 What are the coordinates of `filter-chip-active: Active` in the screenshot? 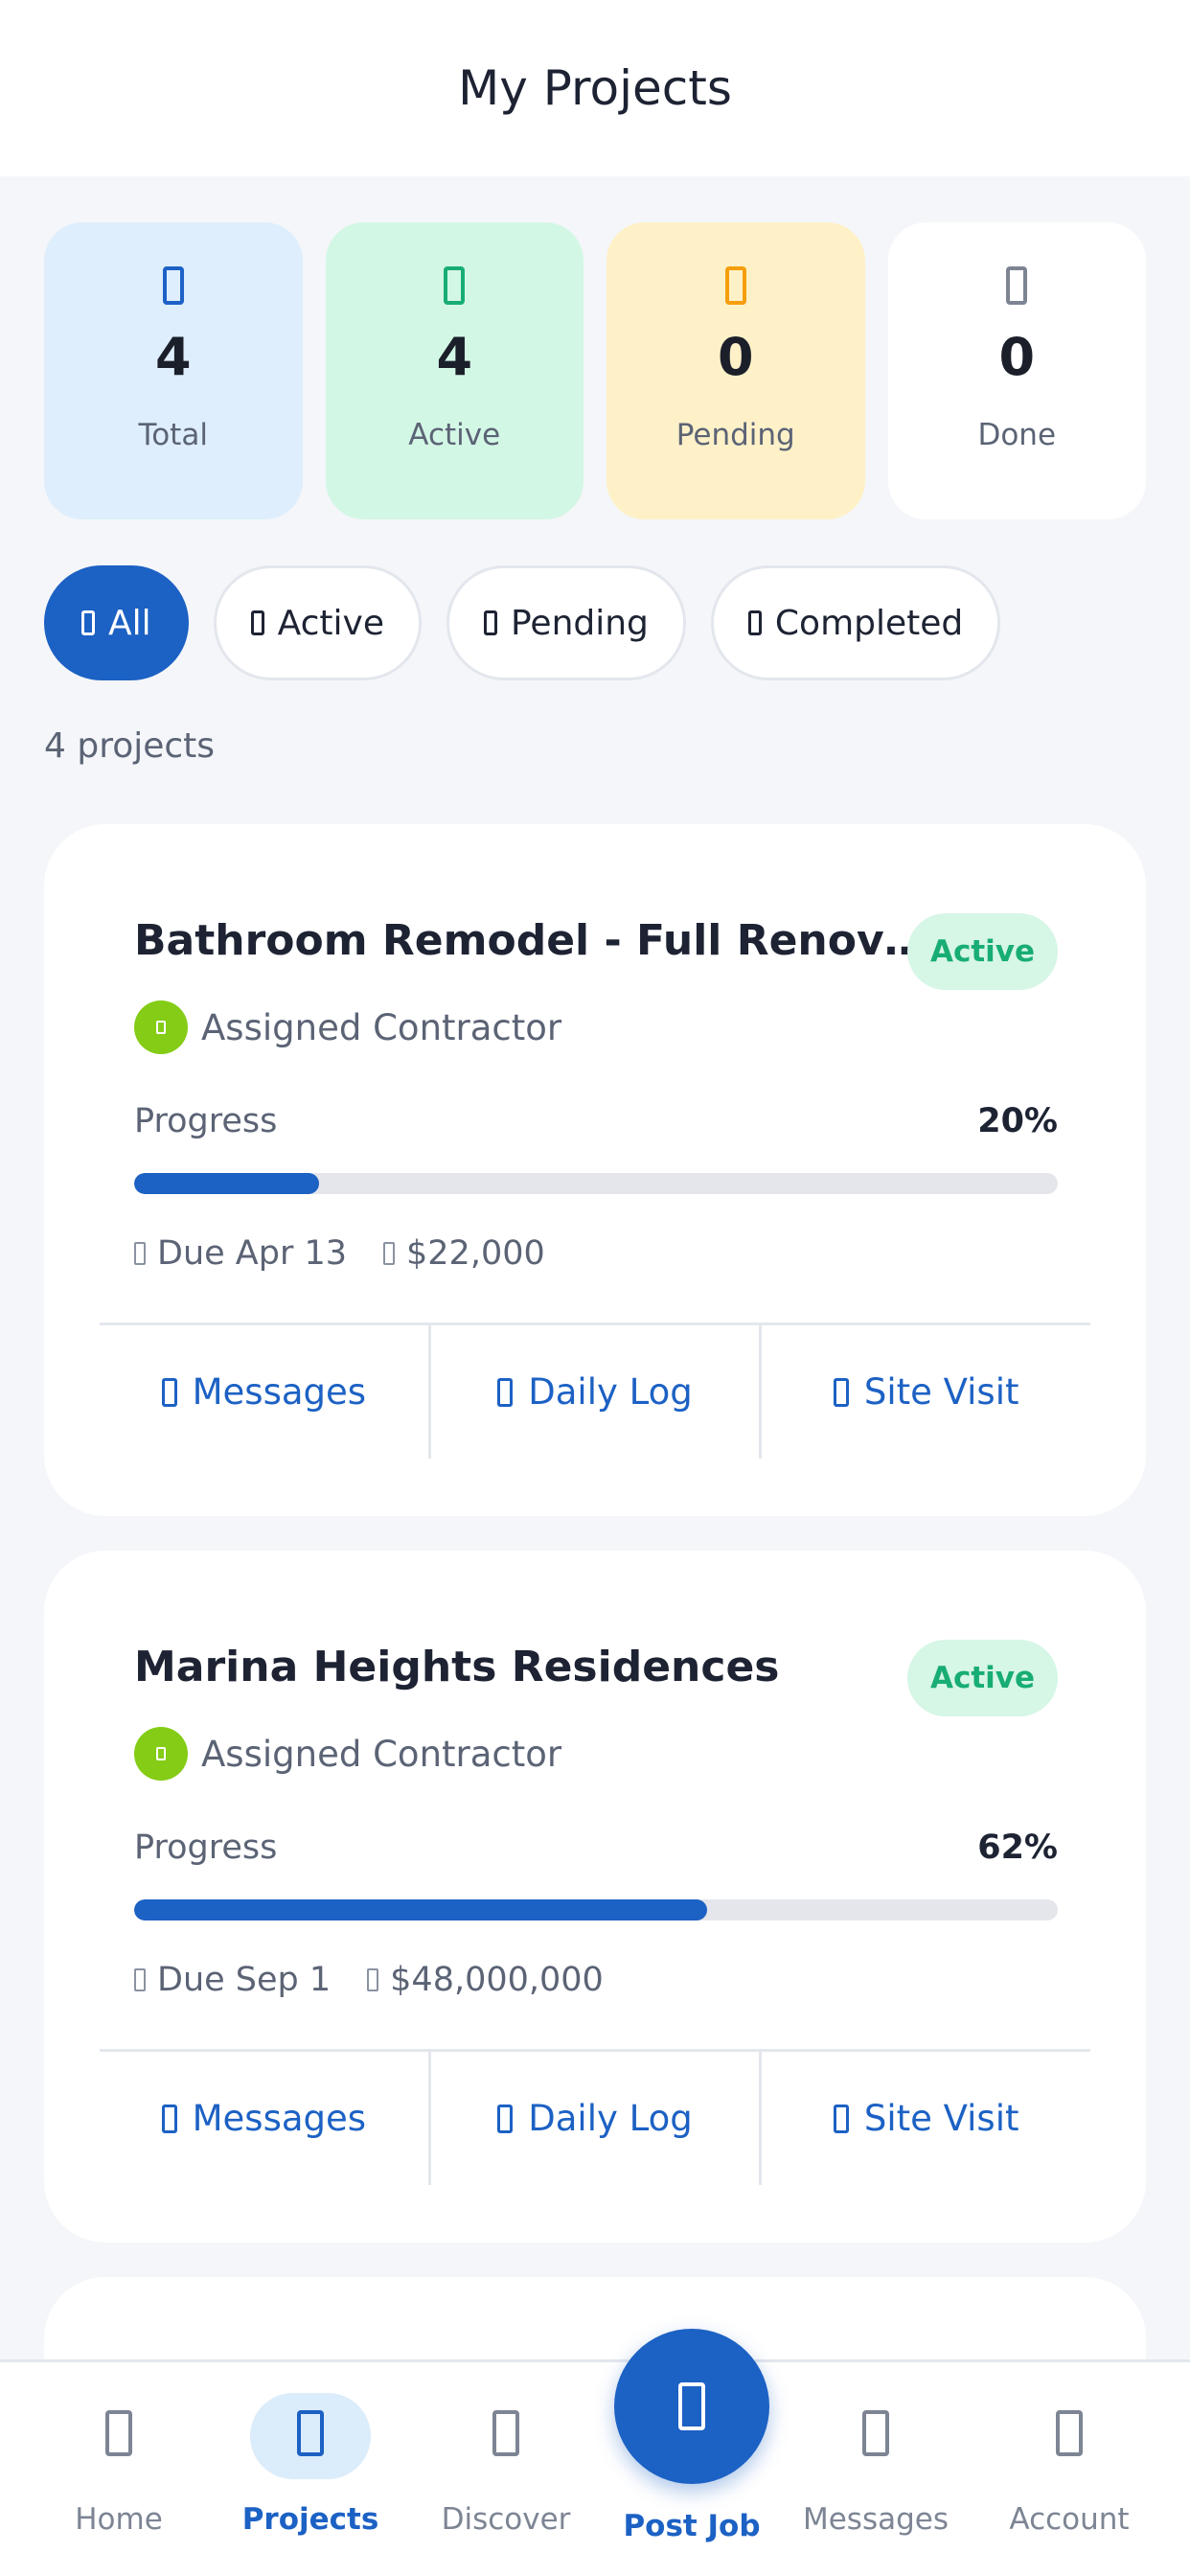 It's located at (318, 622).